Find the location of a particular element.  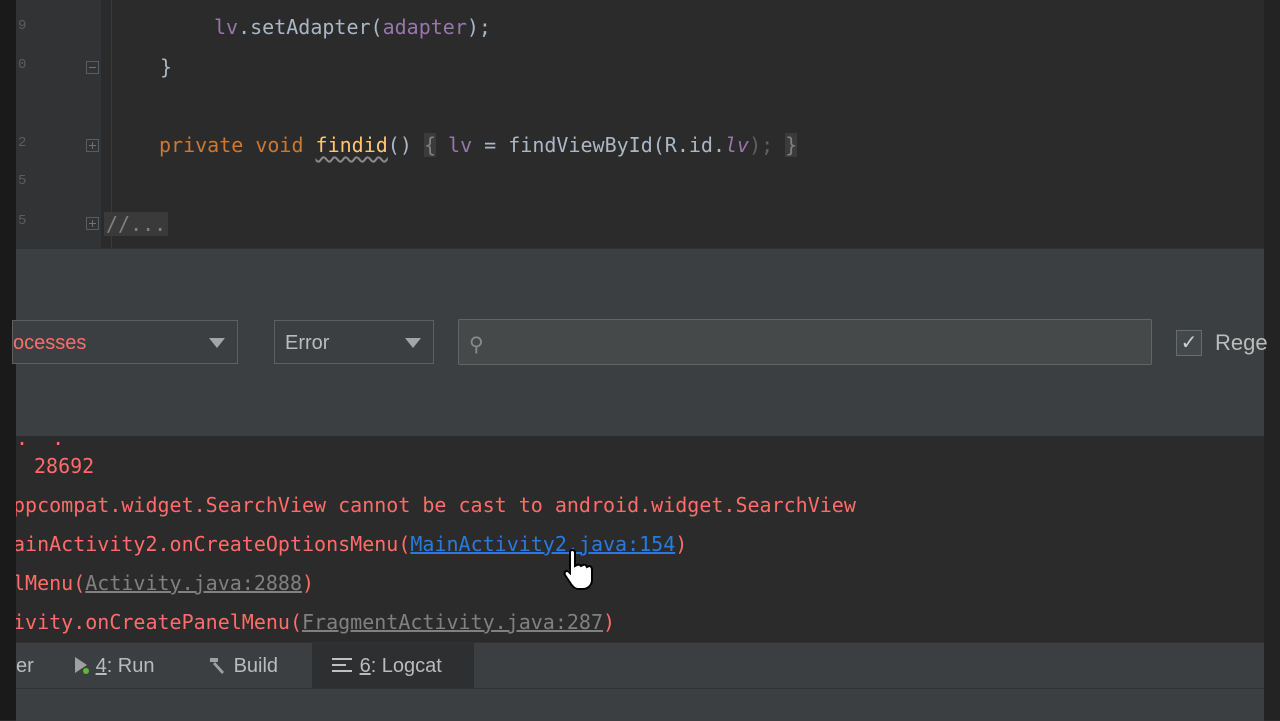

code-line-set-adapter: lv.setAdapter(adapter); is located at coordinates (352, 27).